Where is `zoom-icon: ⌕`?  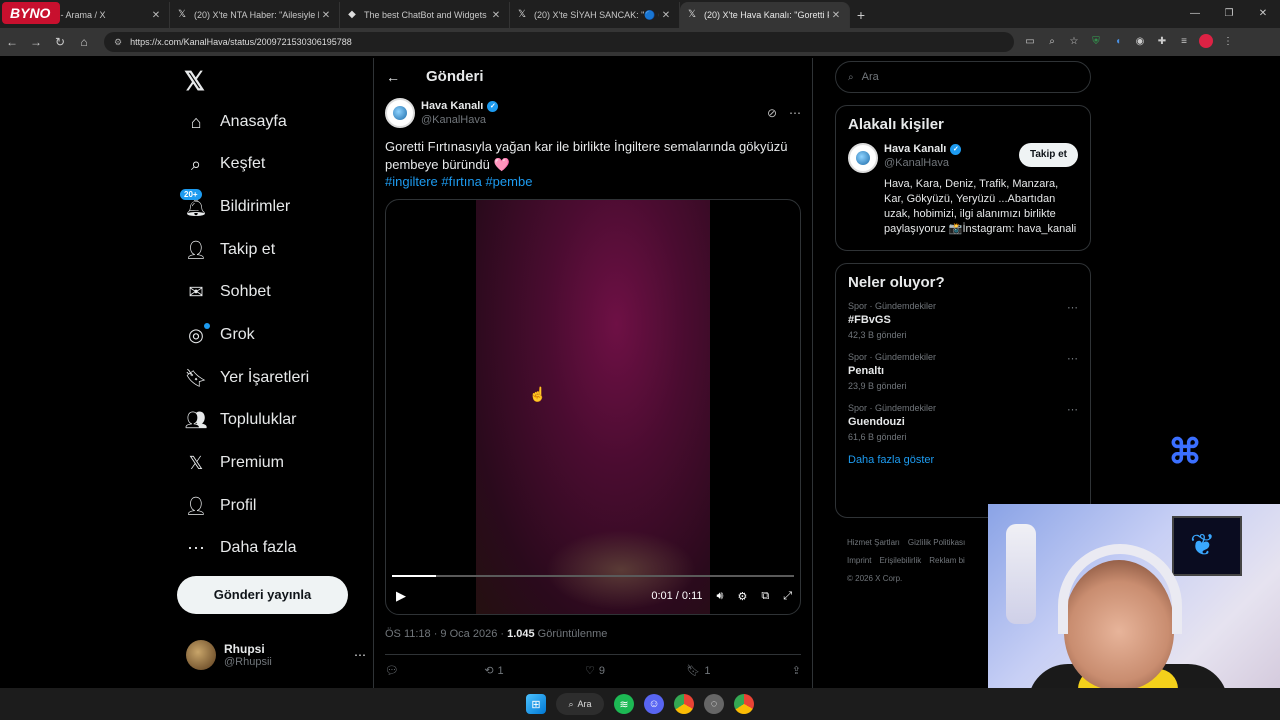 zoom-icon: ⌕ is located at coordinates (1052, 42).